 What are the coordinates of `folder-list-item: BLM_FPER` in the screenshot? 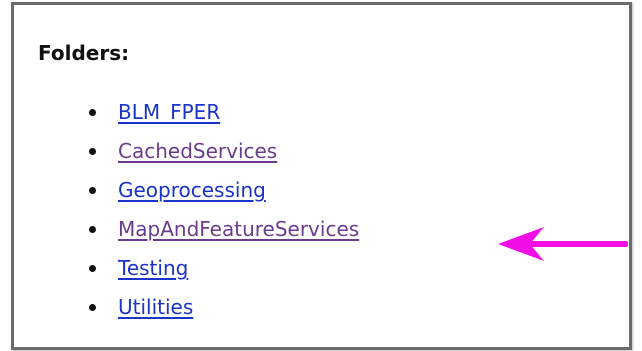 It's located at (294, 116).